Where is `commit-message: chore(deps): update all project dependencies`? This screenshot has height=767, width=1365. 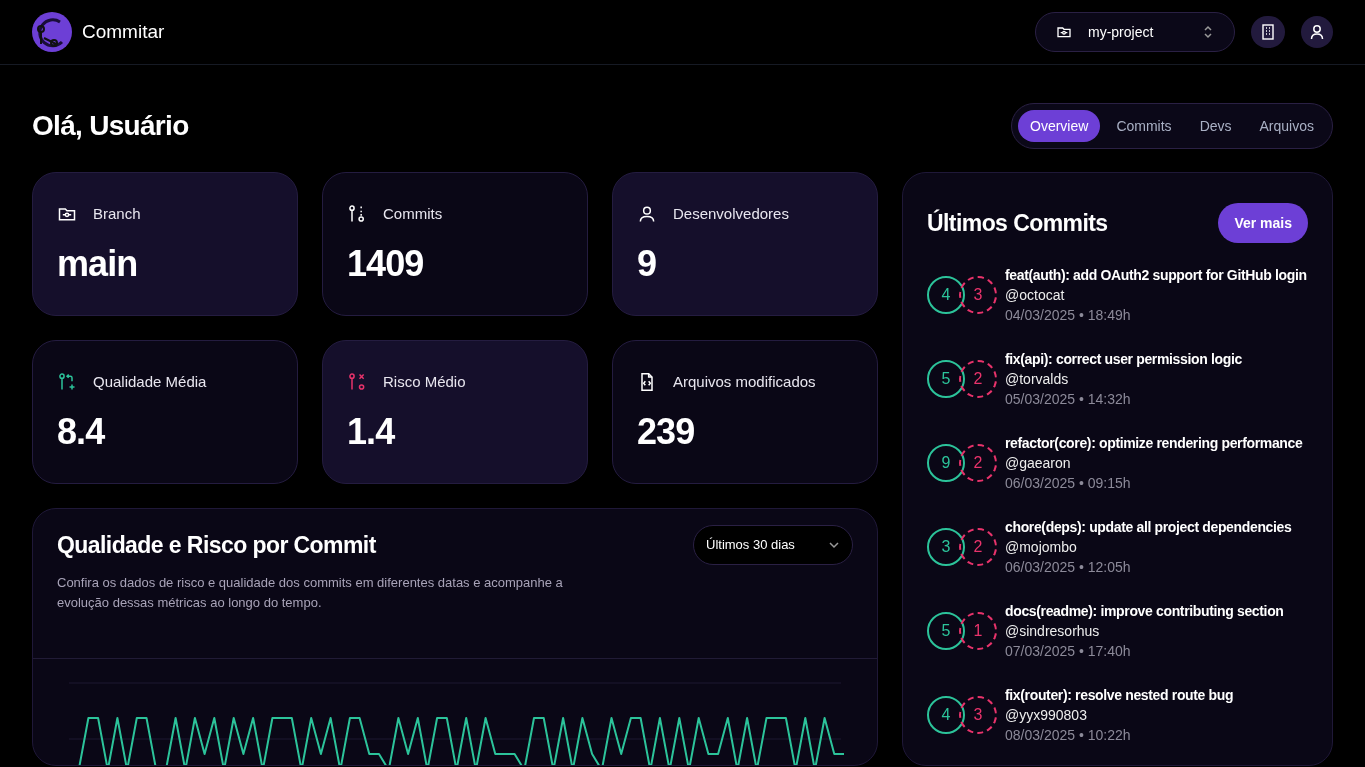
commit-message: chore(deps): update all project dependencies is located at coordinates (1148, 527).